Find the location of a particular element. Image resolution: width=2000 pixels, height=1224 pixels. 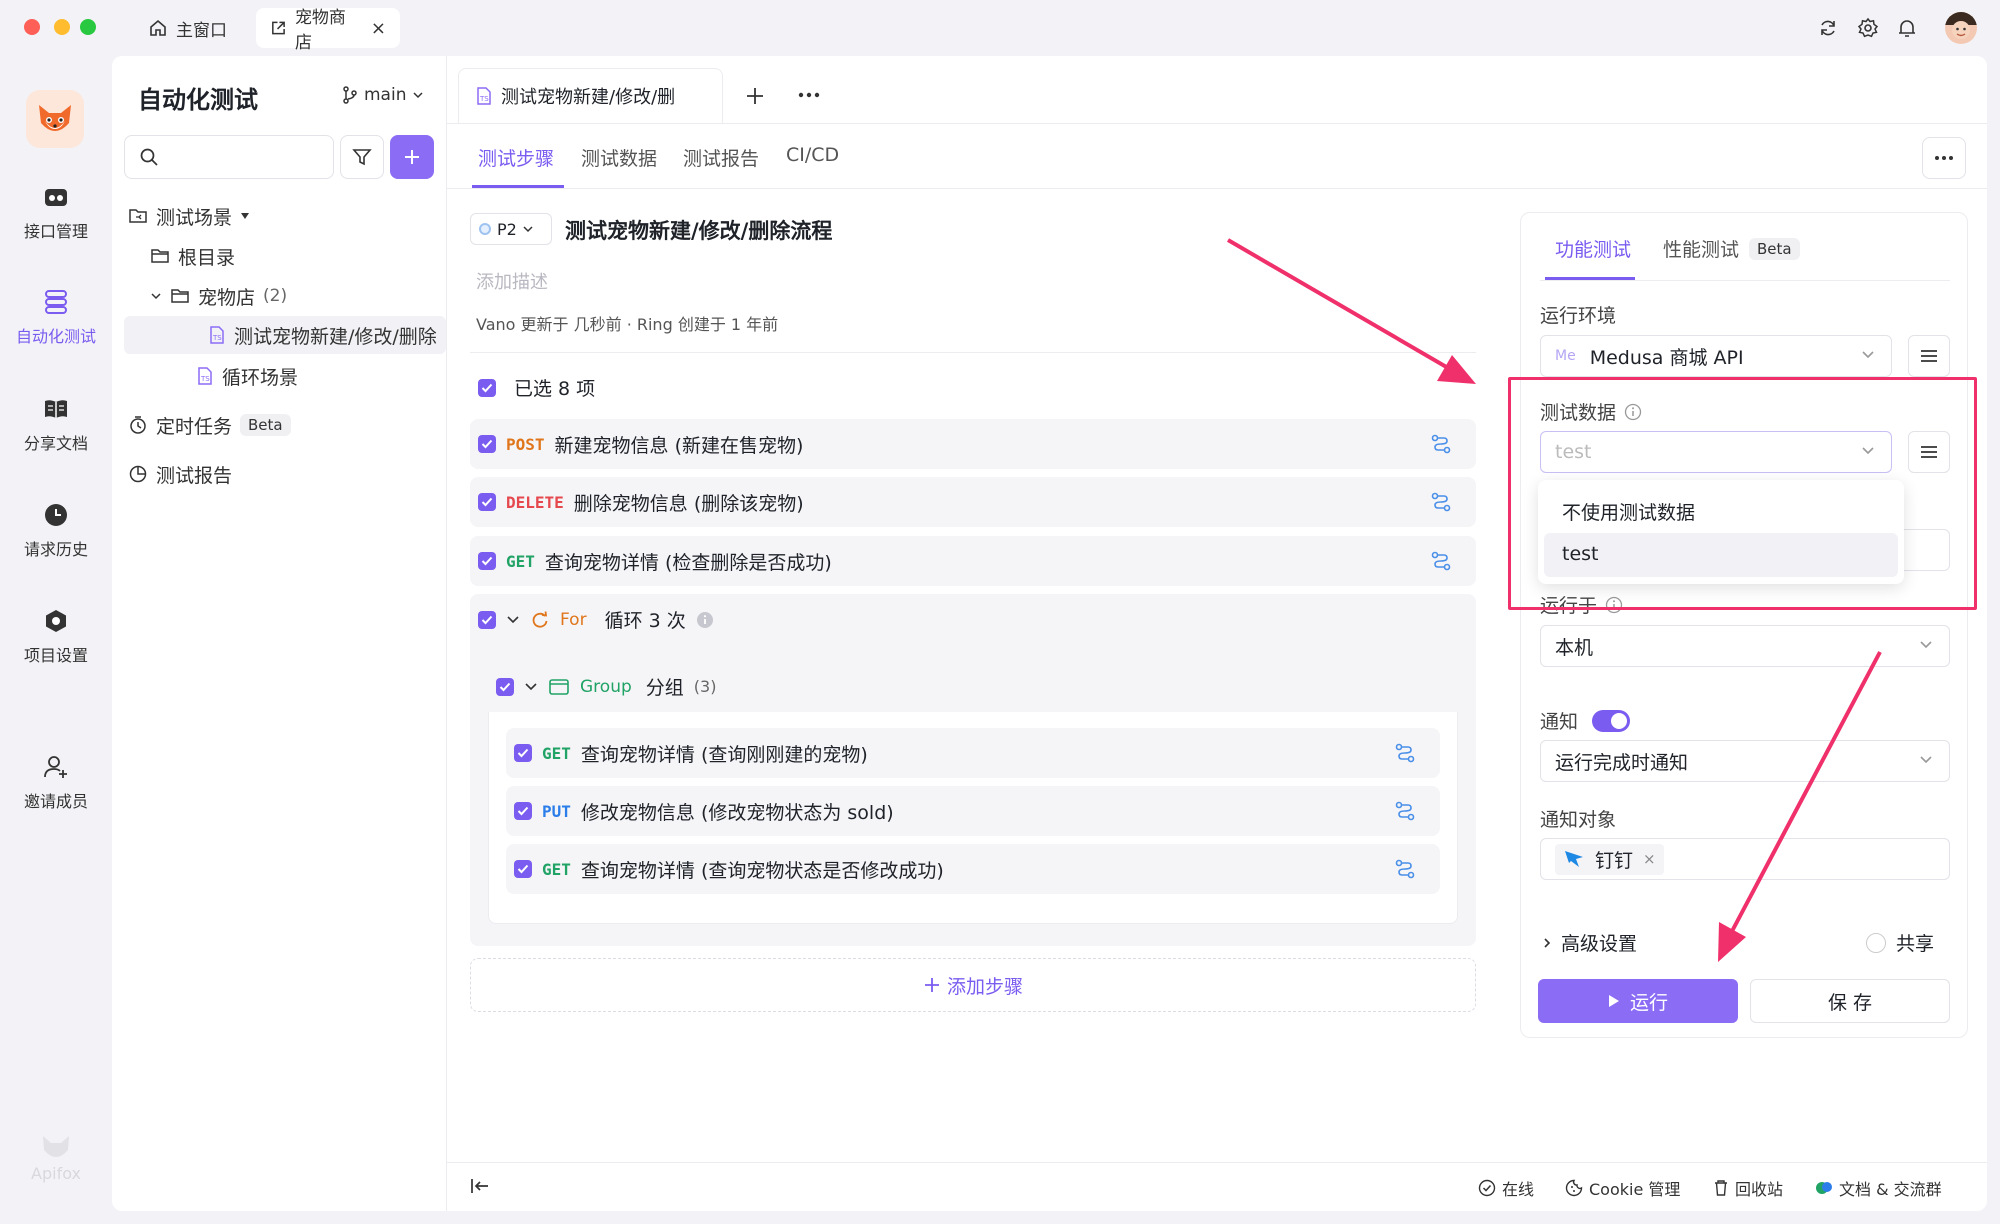

bottom-divider is located at coordinates (1217, 1162).